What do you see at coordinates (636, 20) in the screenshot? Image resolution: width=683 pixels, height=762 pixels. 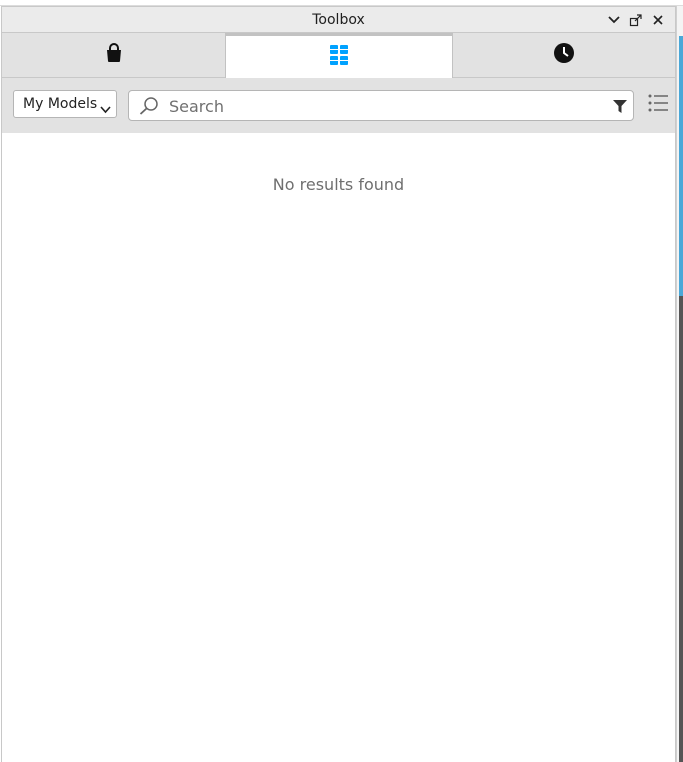 I see `undock-icon` at bounding box center [636, 20].